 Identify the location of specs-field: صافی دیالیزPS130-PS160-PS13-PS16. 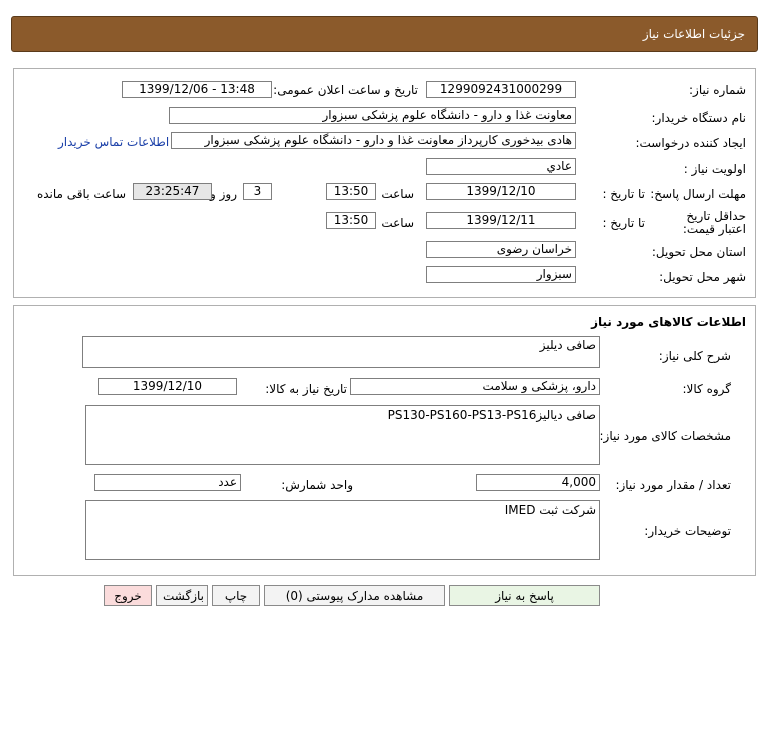
(342, 435).